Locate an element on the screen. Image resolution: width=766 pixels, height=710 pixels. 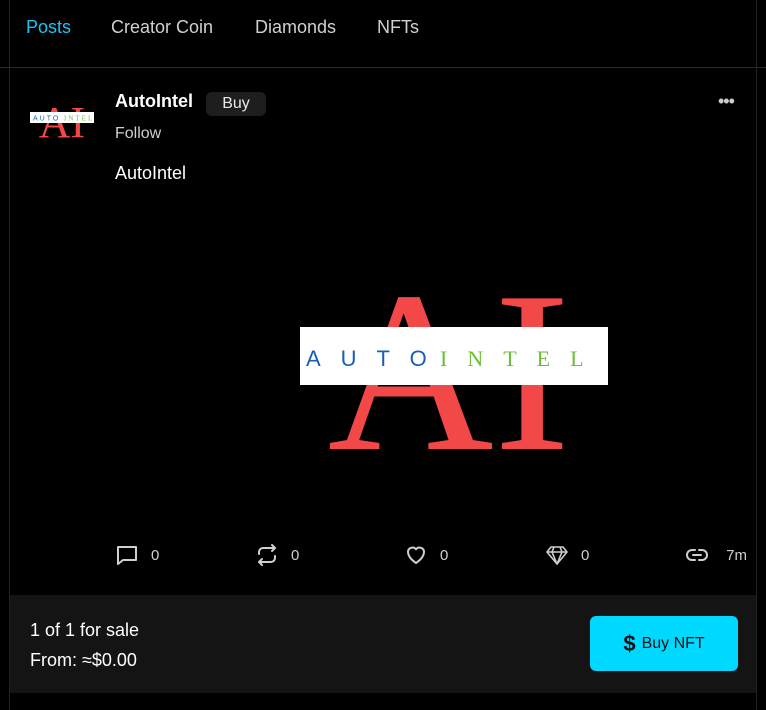
repost-action: 0 is located at coordinates (277, 555).